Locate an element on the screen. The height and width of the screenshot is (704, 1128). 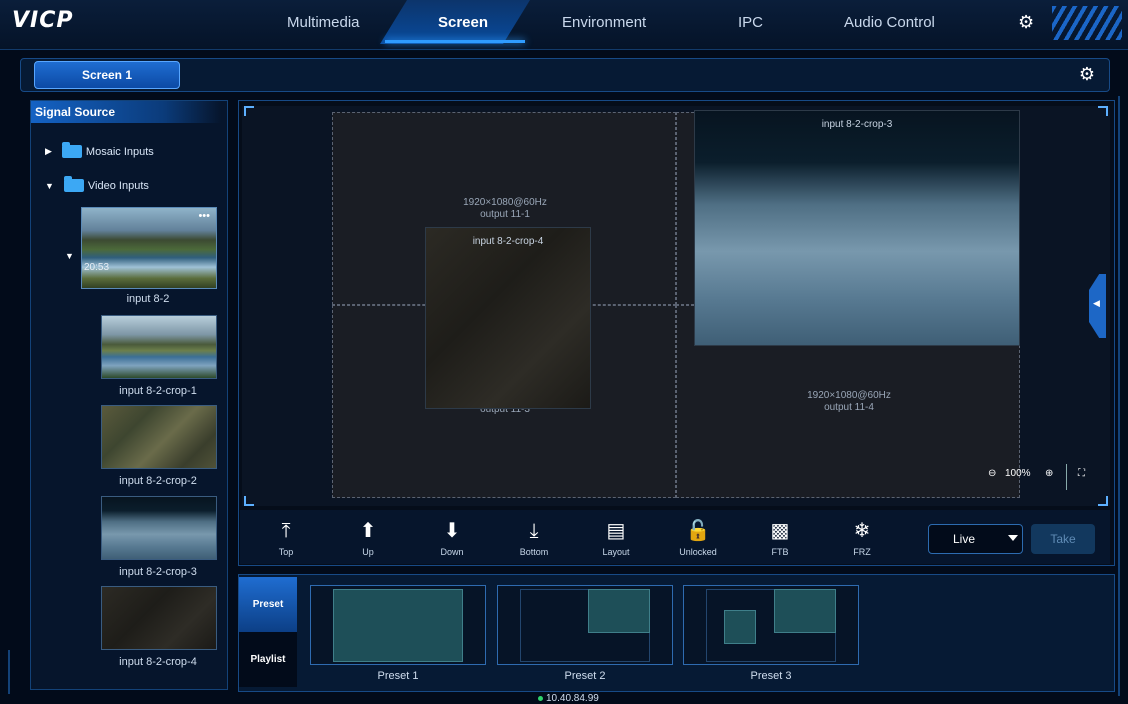
tree-item-video-inputs: ▼ Video Inputs is located at coordinates (97, 184).